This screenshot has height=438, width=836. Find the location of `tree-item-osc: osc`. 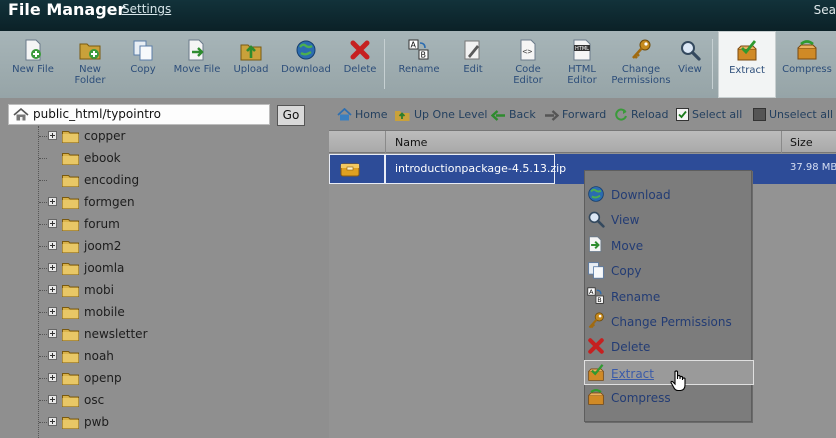

tree-item-osc: osc is located at coordinates (150, 401).